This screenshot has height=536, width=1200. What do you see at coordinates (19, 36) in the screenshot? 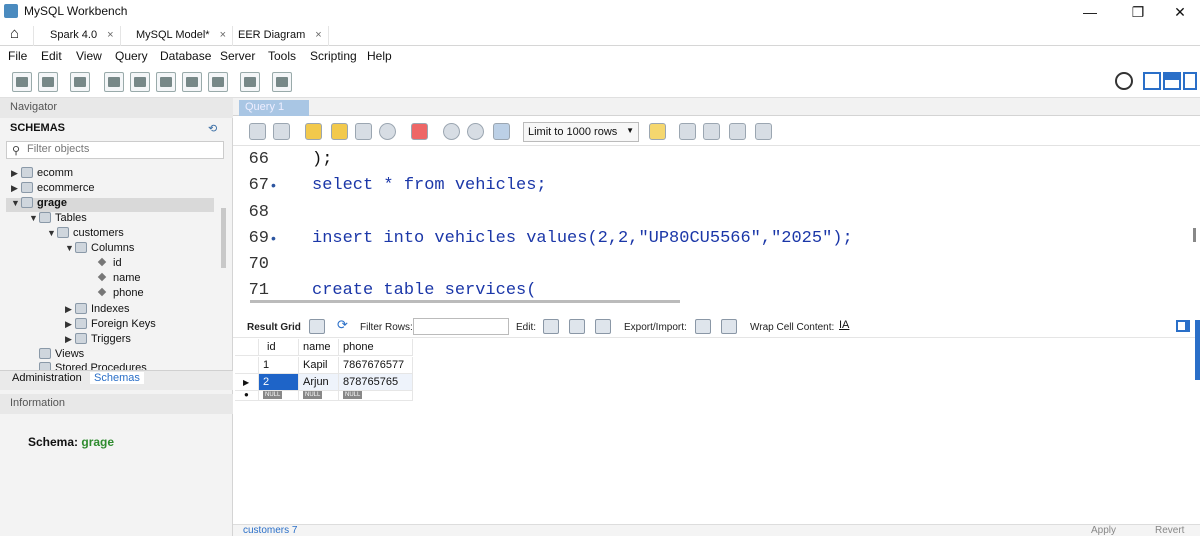
I see `home-icon: ⌂` at bounding box center [19, 36].